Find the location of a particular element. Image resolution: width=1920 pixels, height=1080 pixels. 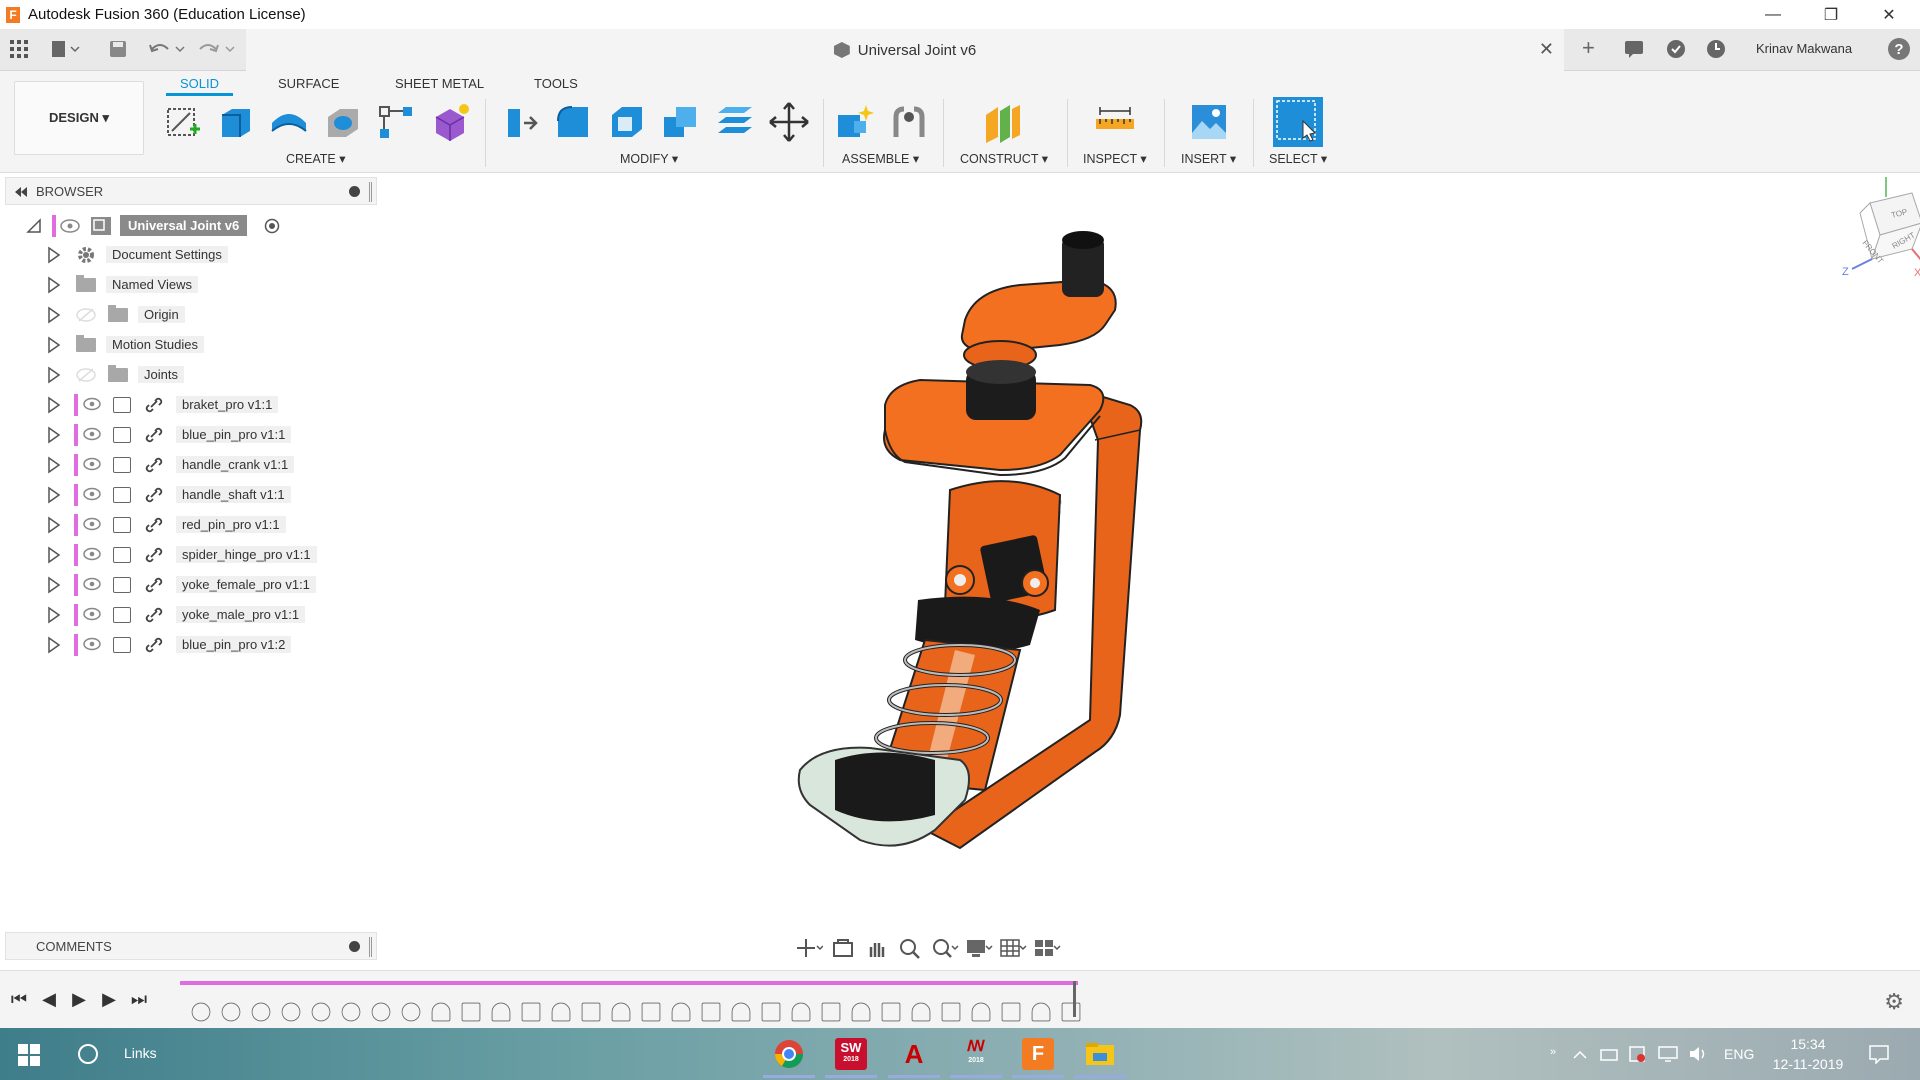

tab-tools: TOOLS is located at coordinates (556, 83).